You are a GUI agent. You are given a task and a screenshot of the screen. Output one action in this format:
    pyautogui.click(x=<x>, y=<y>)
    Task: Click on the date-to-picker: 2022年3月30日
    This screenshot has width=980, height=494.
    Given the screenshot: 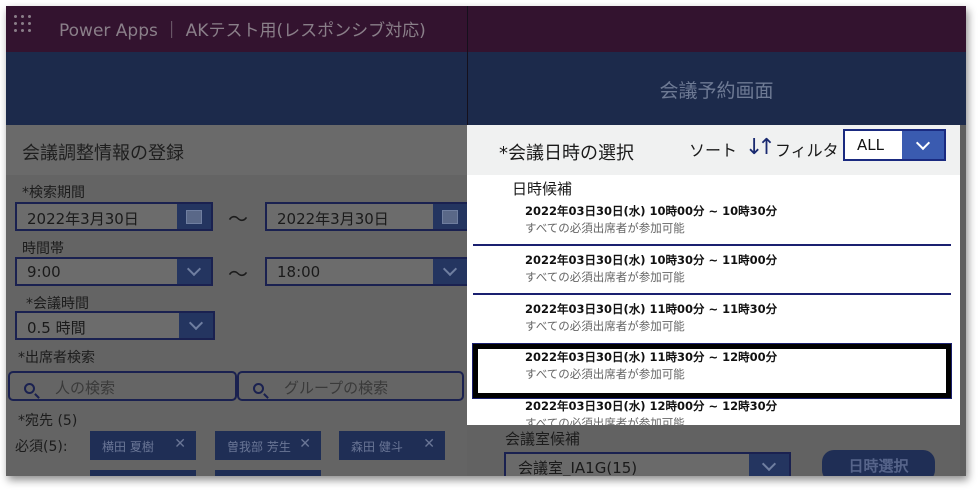 What is the action you would take?
    pyautogui.click(x=367, y=216)
    